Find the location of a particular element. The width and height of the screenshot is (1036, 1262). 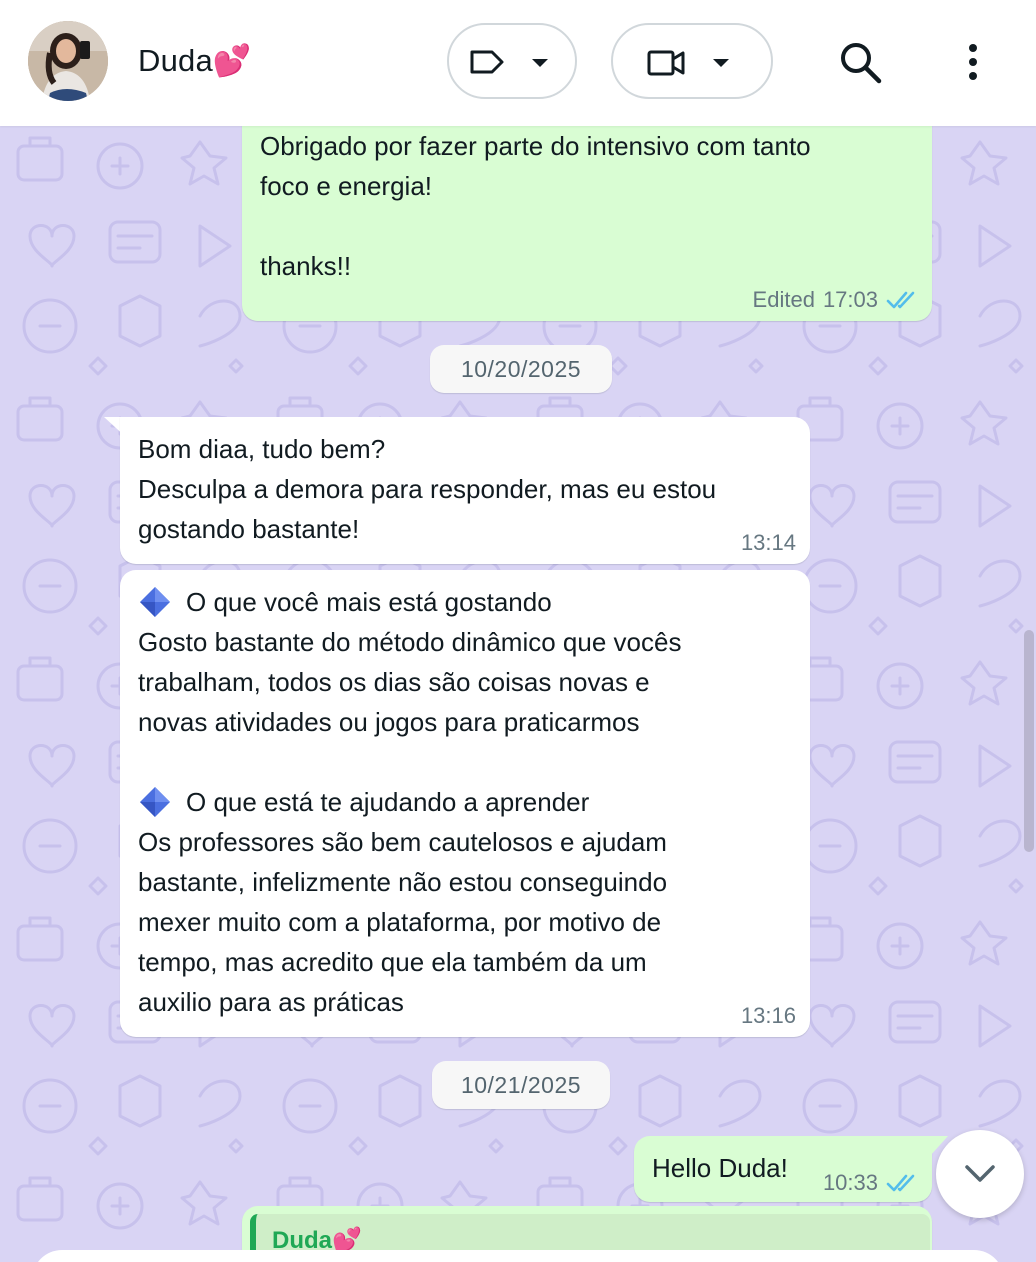

question-line: O que está te ajudando a aprender is located at coordinates (465, 802).